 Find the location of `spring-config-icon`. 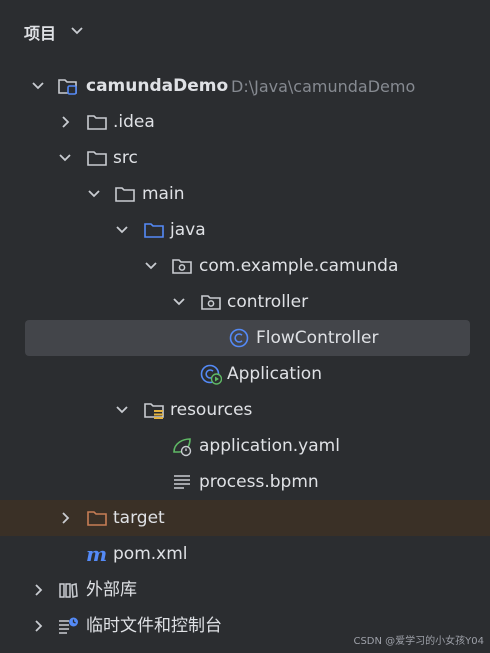

spring-config-icon is located at coordinates (182, 447).